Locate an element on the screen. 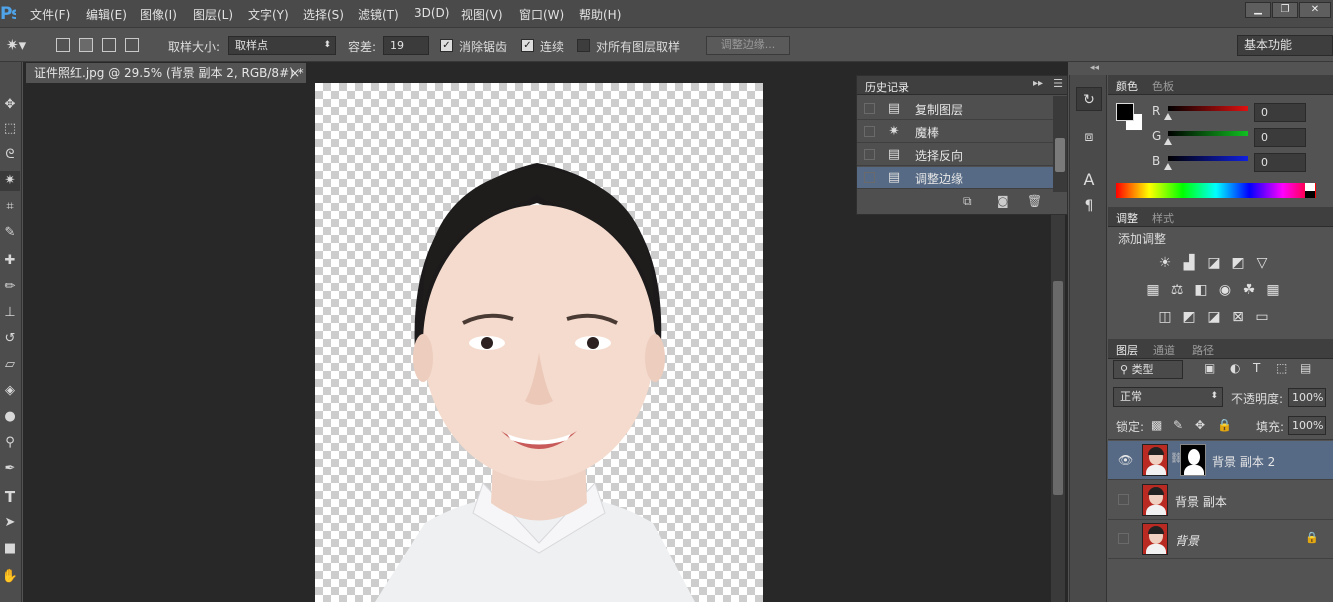  contiguous-checkbox: ✓ is located at coordinates (527, 45).